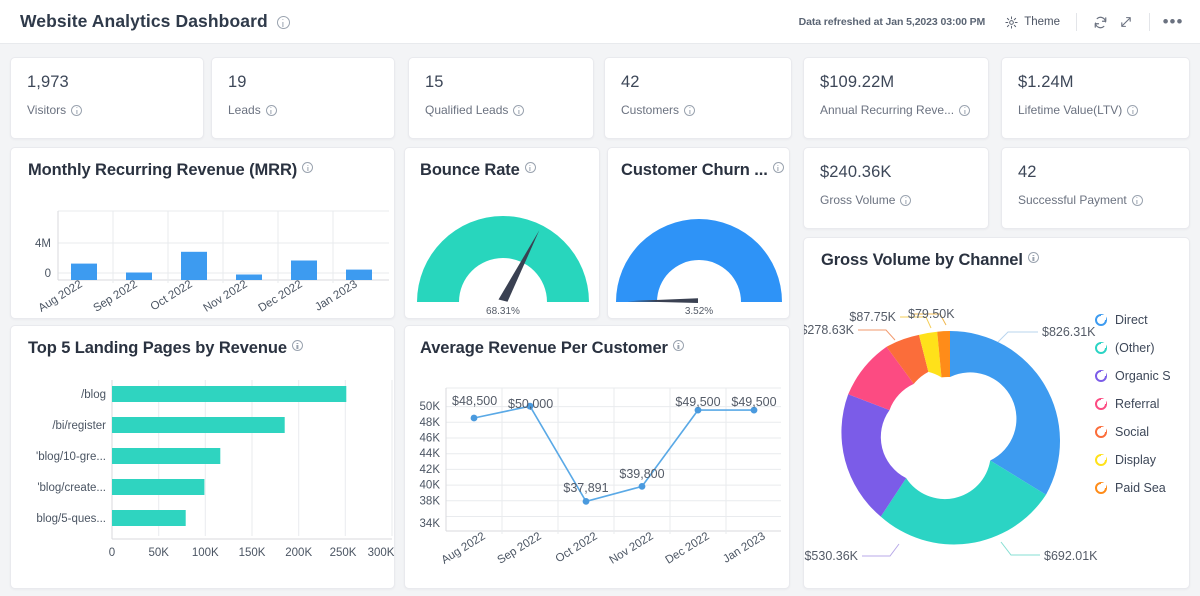 This screenshot has height=596, width=1200. Describe the element at coordinates (1101, 488) in the screenshot. I see `legend-marker-paid-search` at that location.